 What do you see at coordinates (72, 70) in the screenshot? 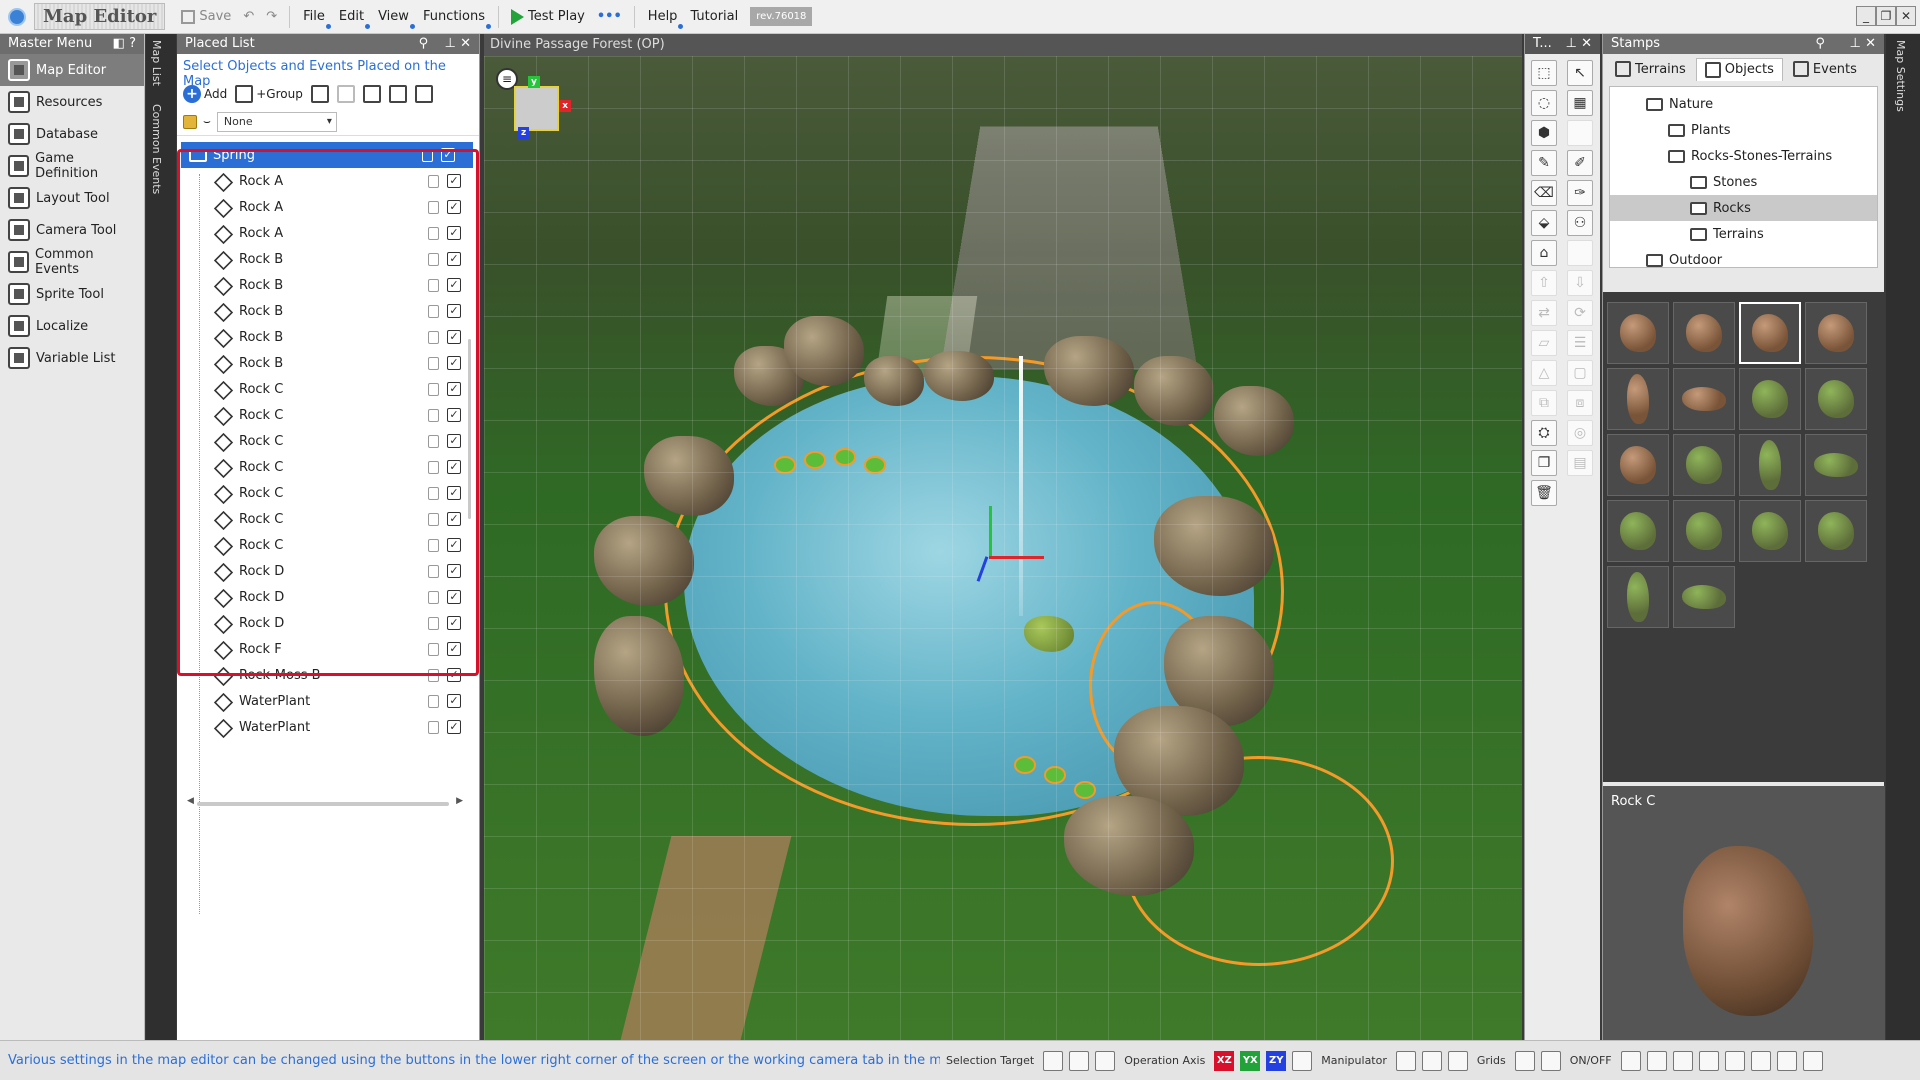
I see `master-item-map-editor: Map Editor` at bounding box center [72, 70].